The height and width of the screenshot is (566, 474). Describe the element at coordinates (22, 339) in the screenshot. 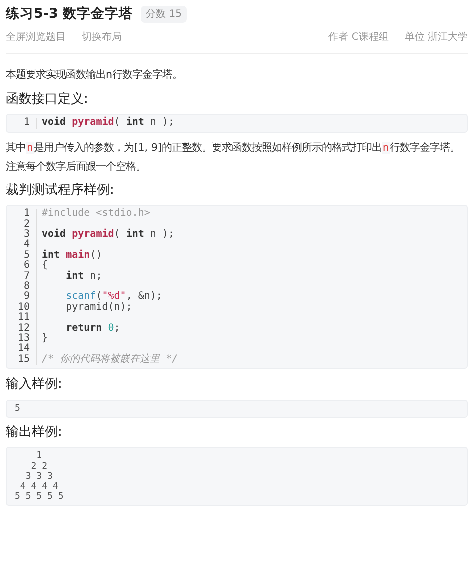

I see `line-number: 13` at that location.